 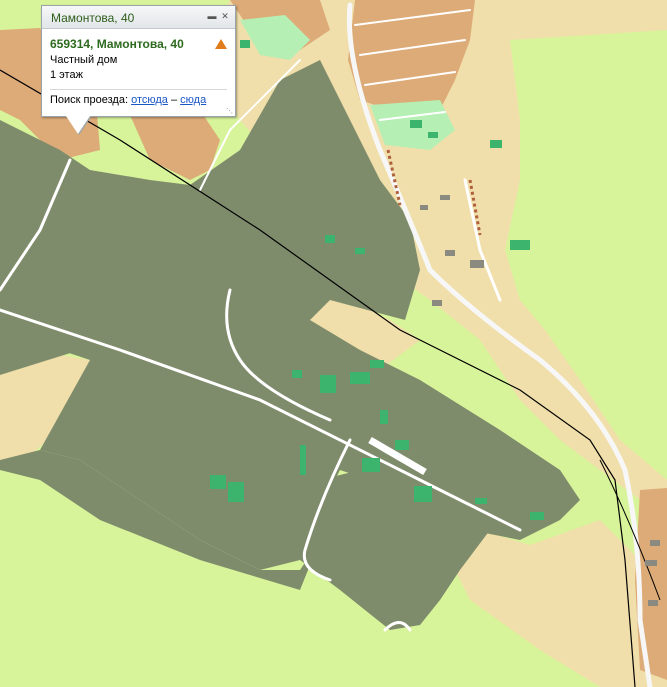 What do you see at coordinates (225, 16) in the screenshot?
I see `close-icon: ✕` at bounding box center [225, 16].